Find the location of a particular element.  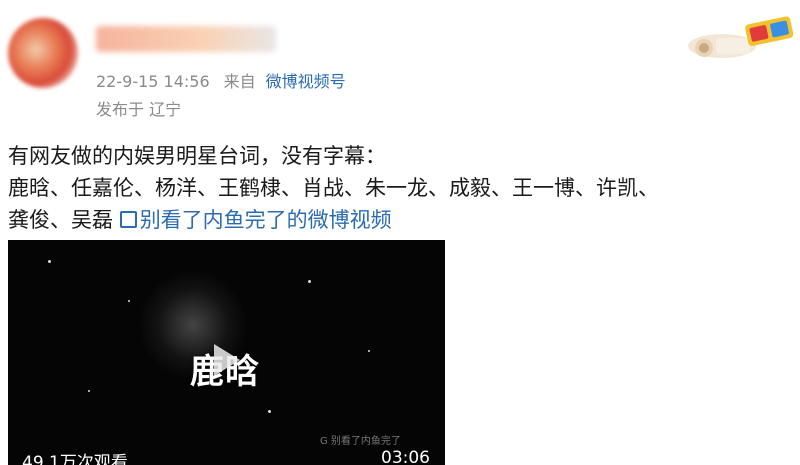

source-link: 微博视频号 is located at coordinates (306, 81).